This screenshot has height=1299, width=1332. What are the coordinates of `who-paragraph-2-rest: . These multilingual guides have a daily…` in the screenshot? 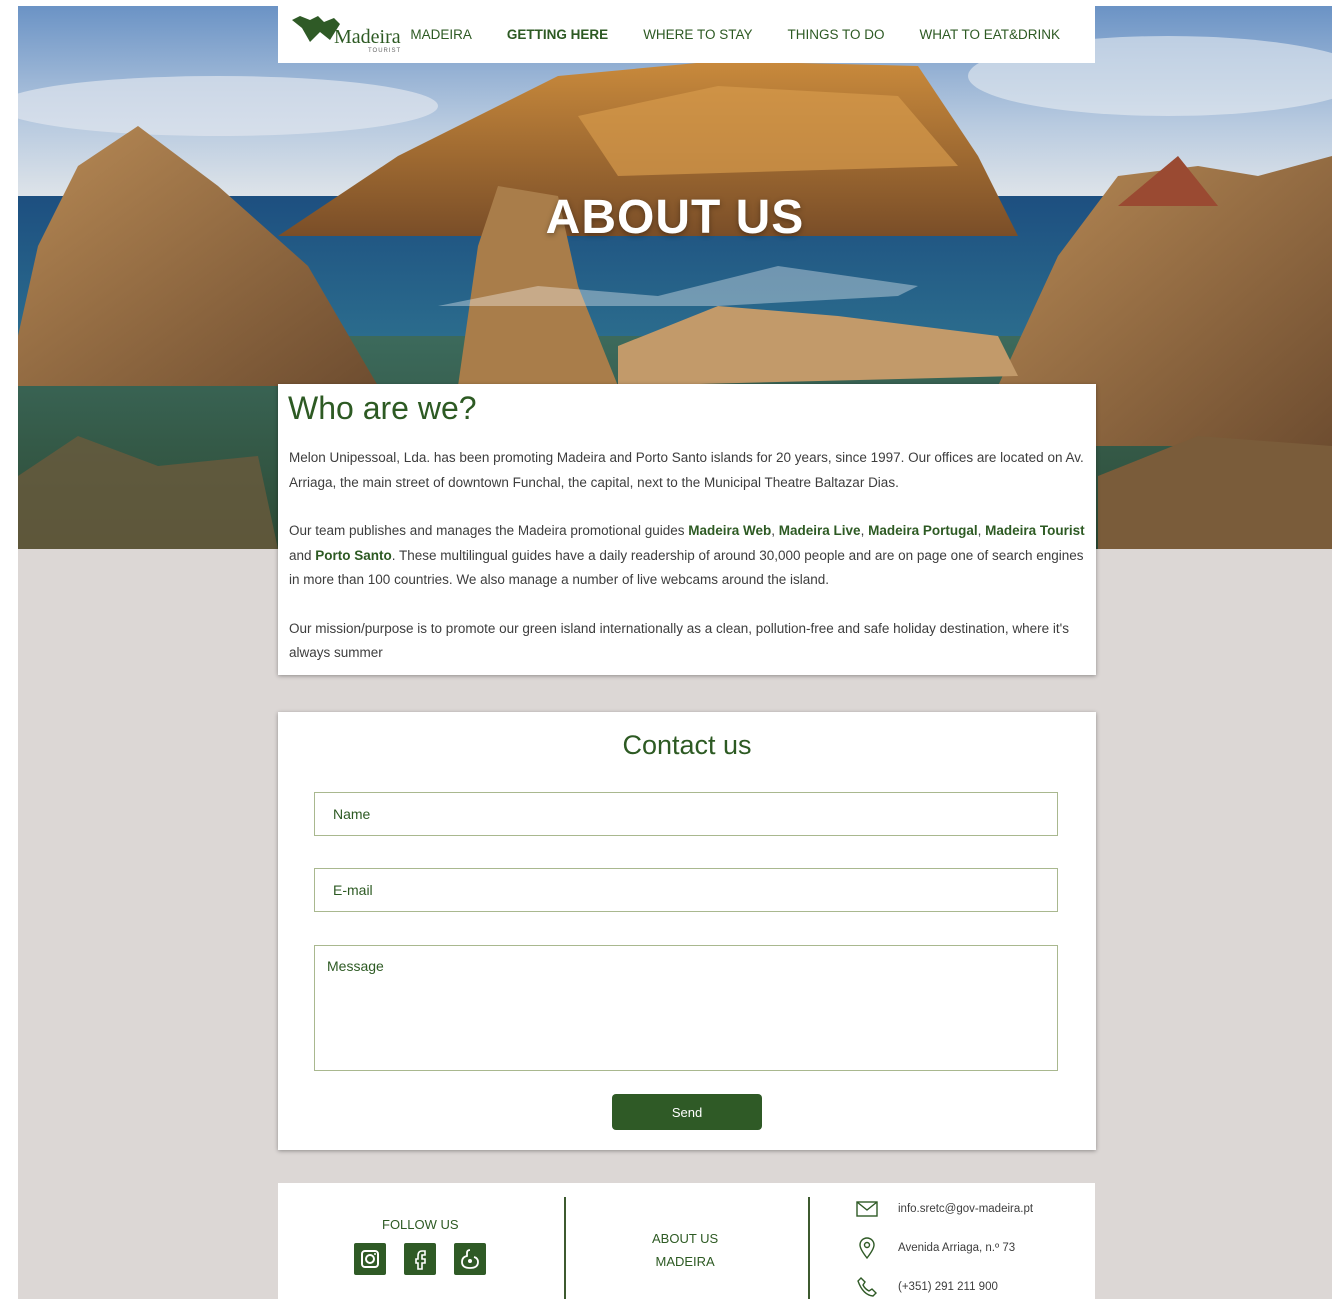 It's located at (686, 567).